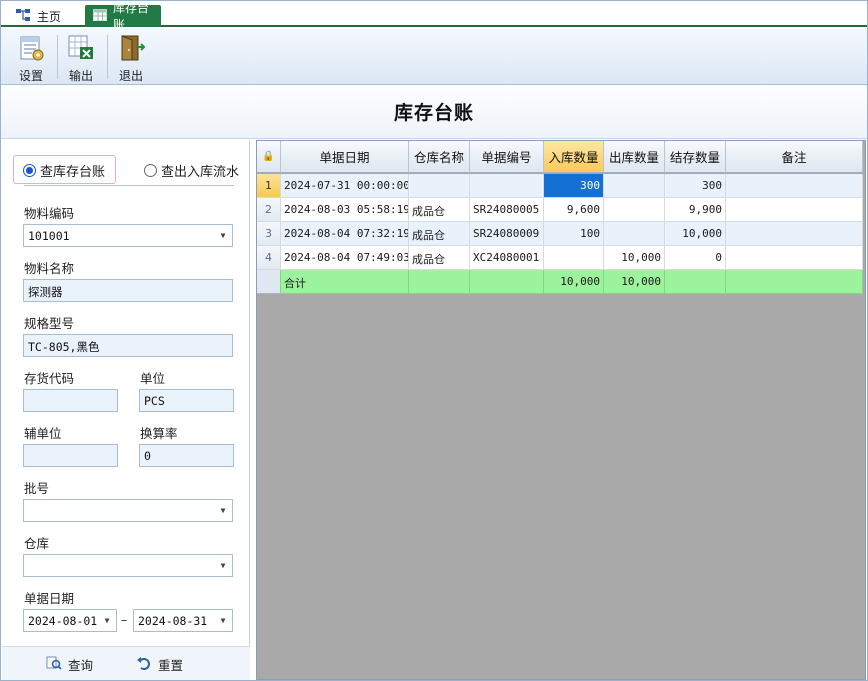 This screenshot has height=681, width=868. Describe the element at coordinates (200, 172) in the screenshot. I see `radio-io-flow-label: 查出入库流水` at that location.